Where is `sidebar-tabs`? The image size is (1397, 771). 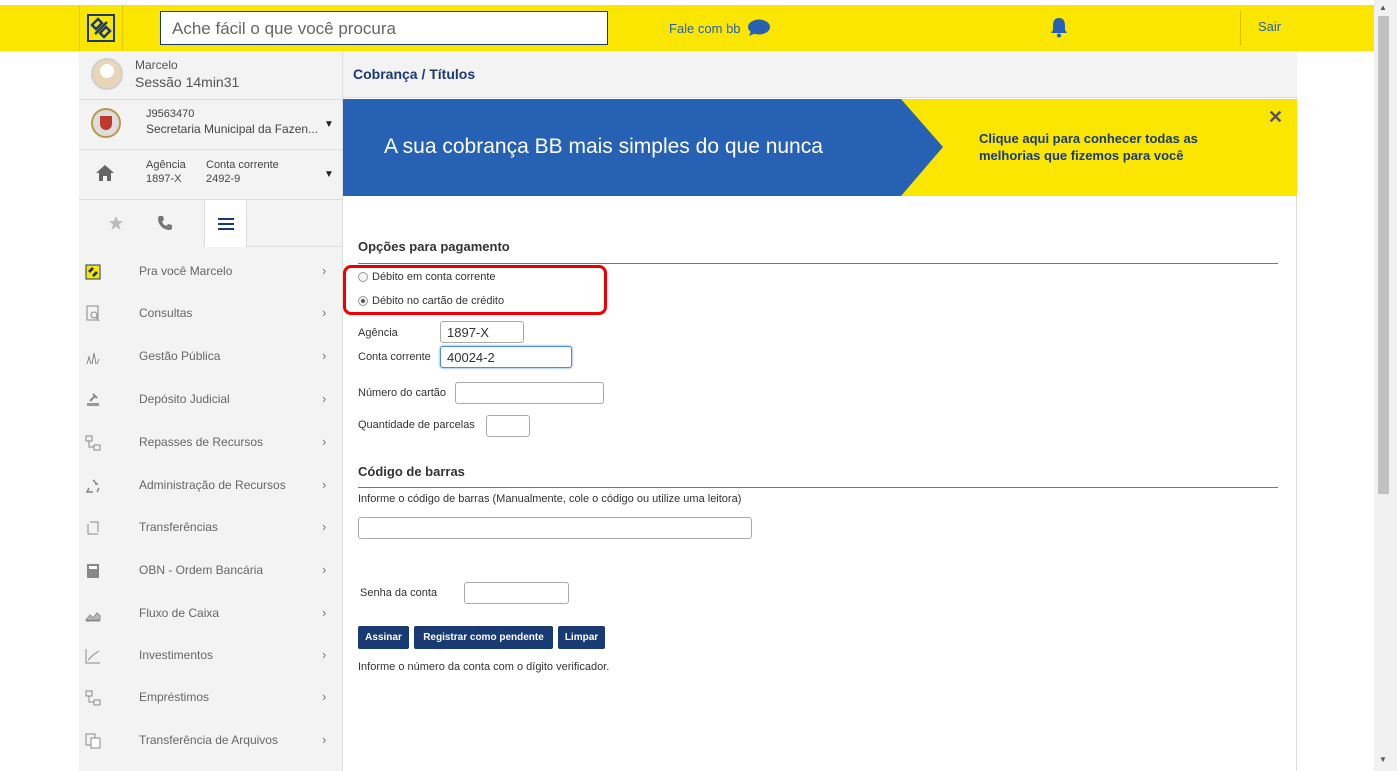 sidebar-tabs is located at coordinates (211, 223).